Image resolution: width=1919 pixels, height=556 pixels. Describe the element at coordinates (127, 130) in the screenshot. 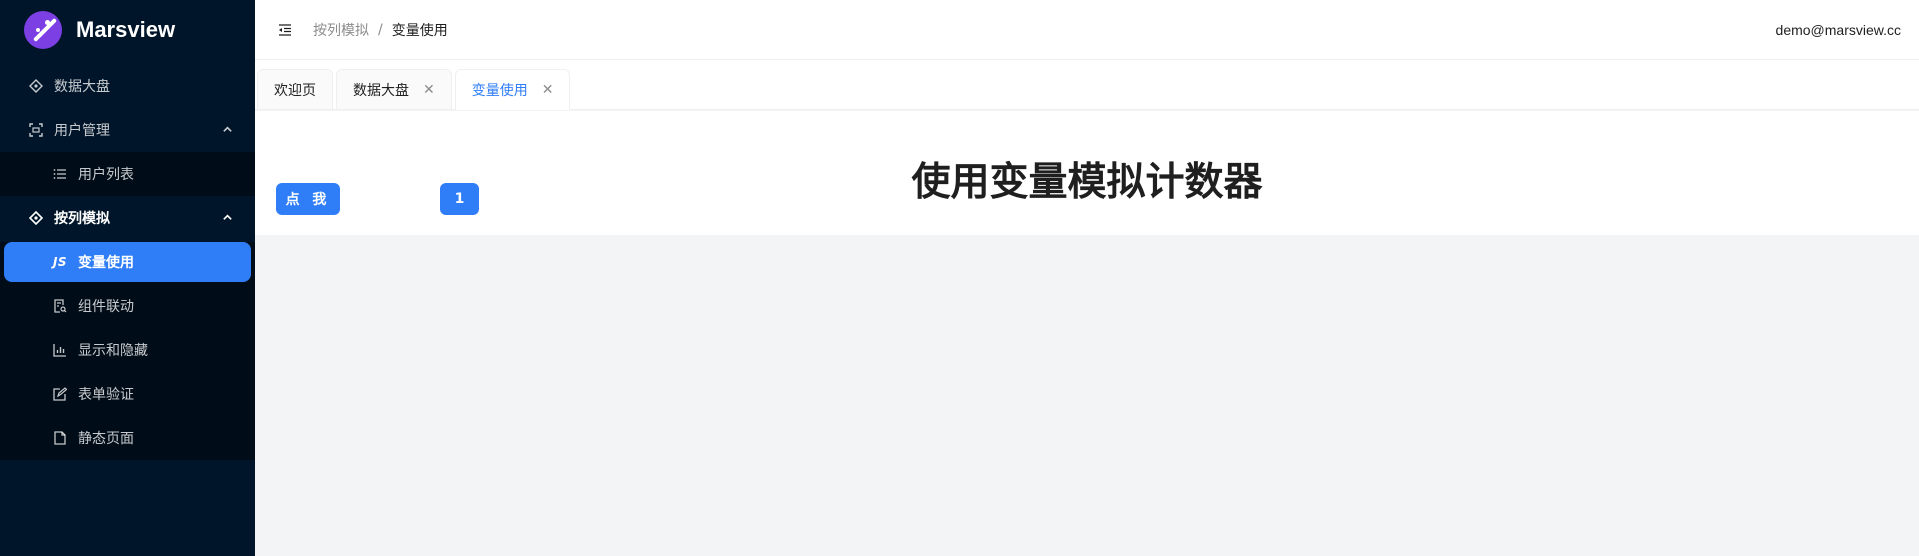

I see `sidebar-item-user-management: 用户管理` at that location.